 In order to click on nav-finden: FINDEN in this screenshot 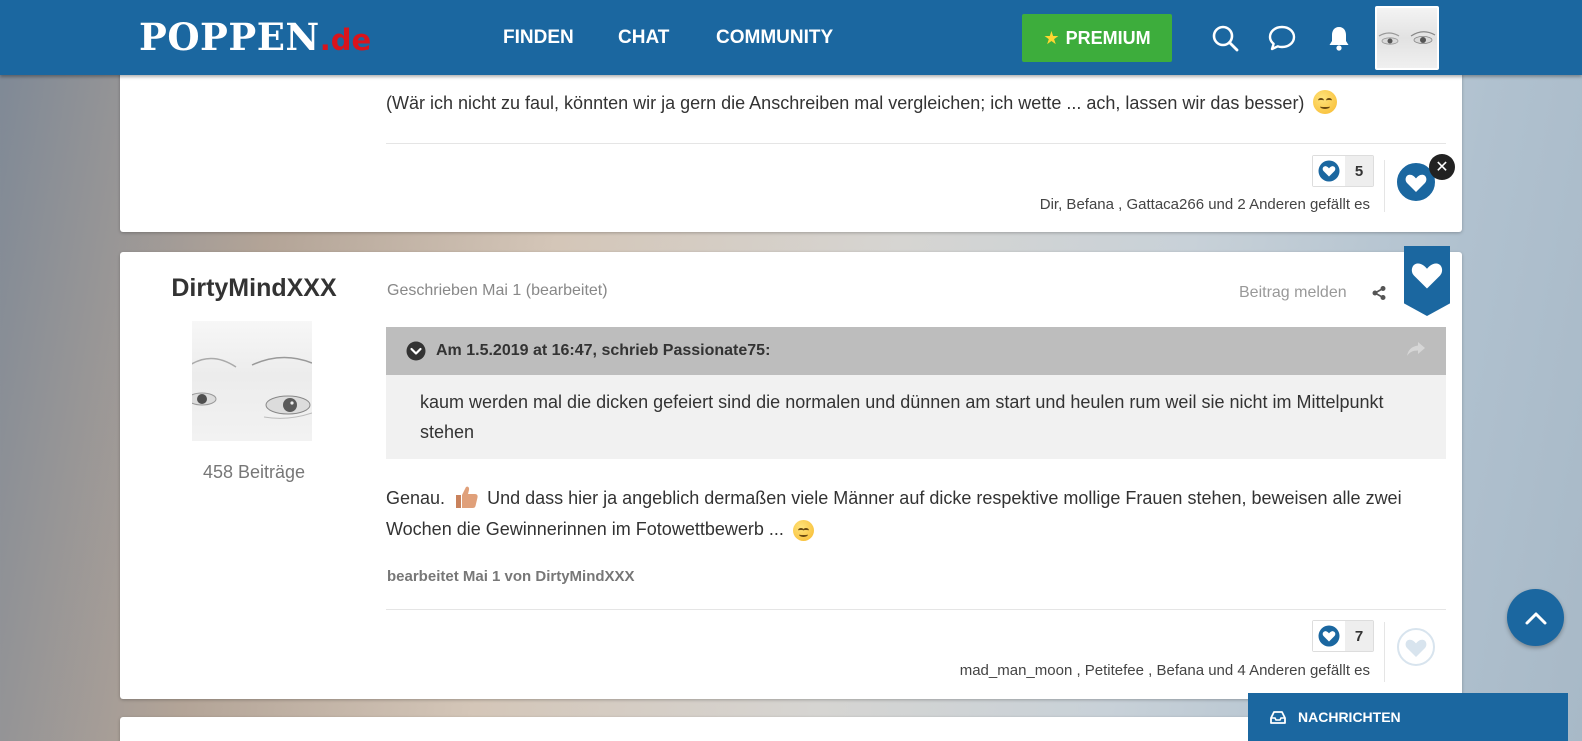, I will do `click(538, 38)`.